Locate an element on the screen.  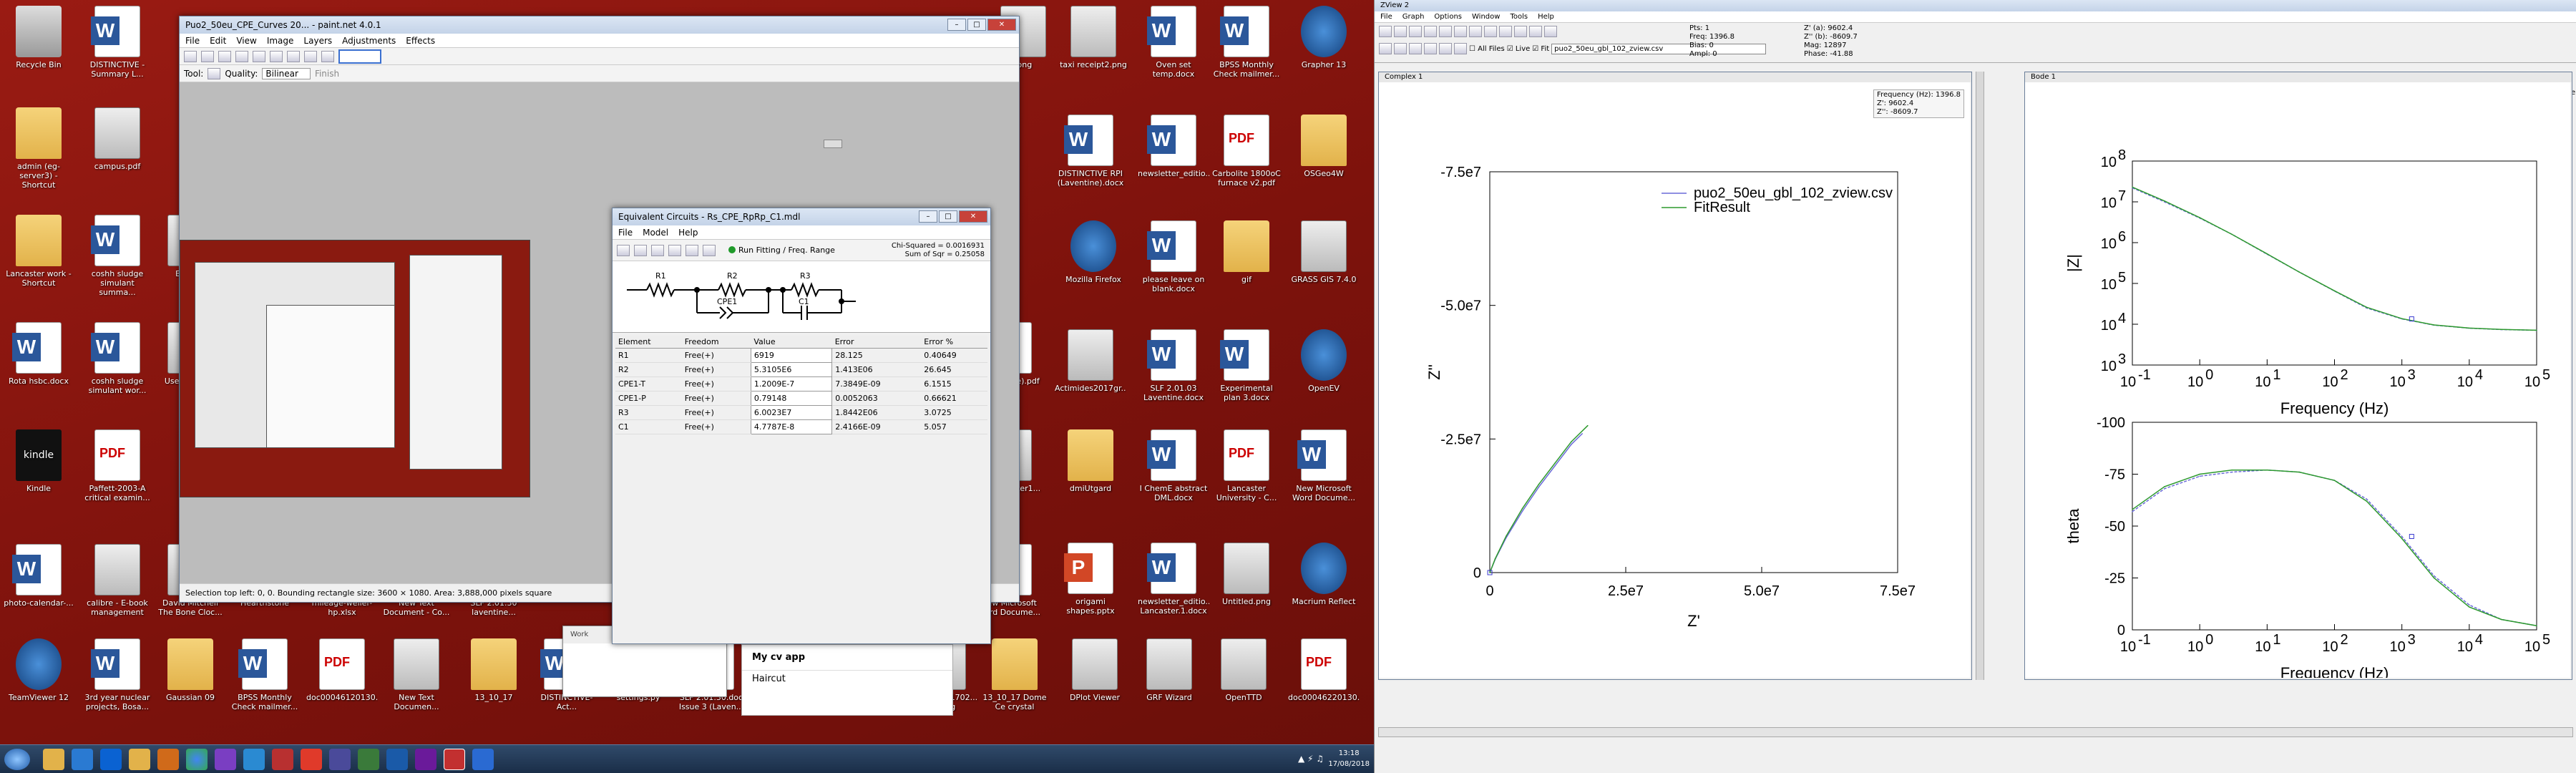
desktop-icon: Oven set temp.docx is located at coordinates (1173, 42).